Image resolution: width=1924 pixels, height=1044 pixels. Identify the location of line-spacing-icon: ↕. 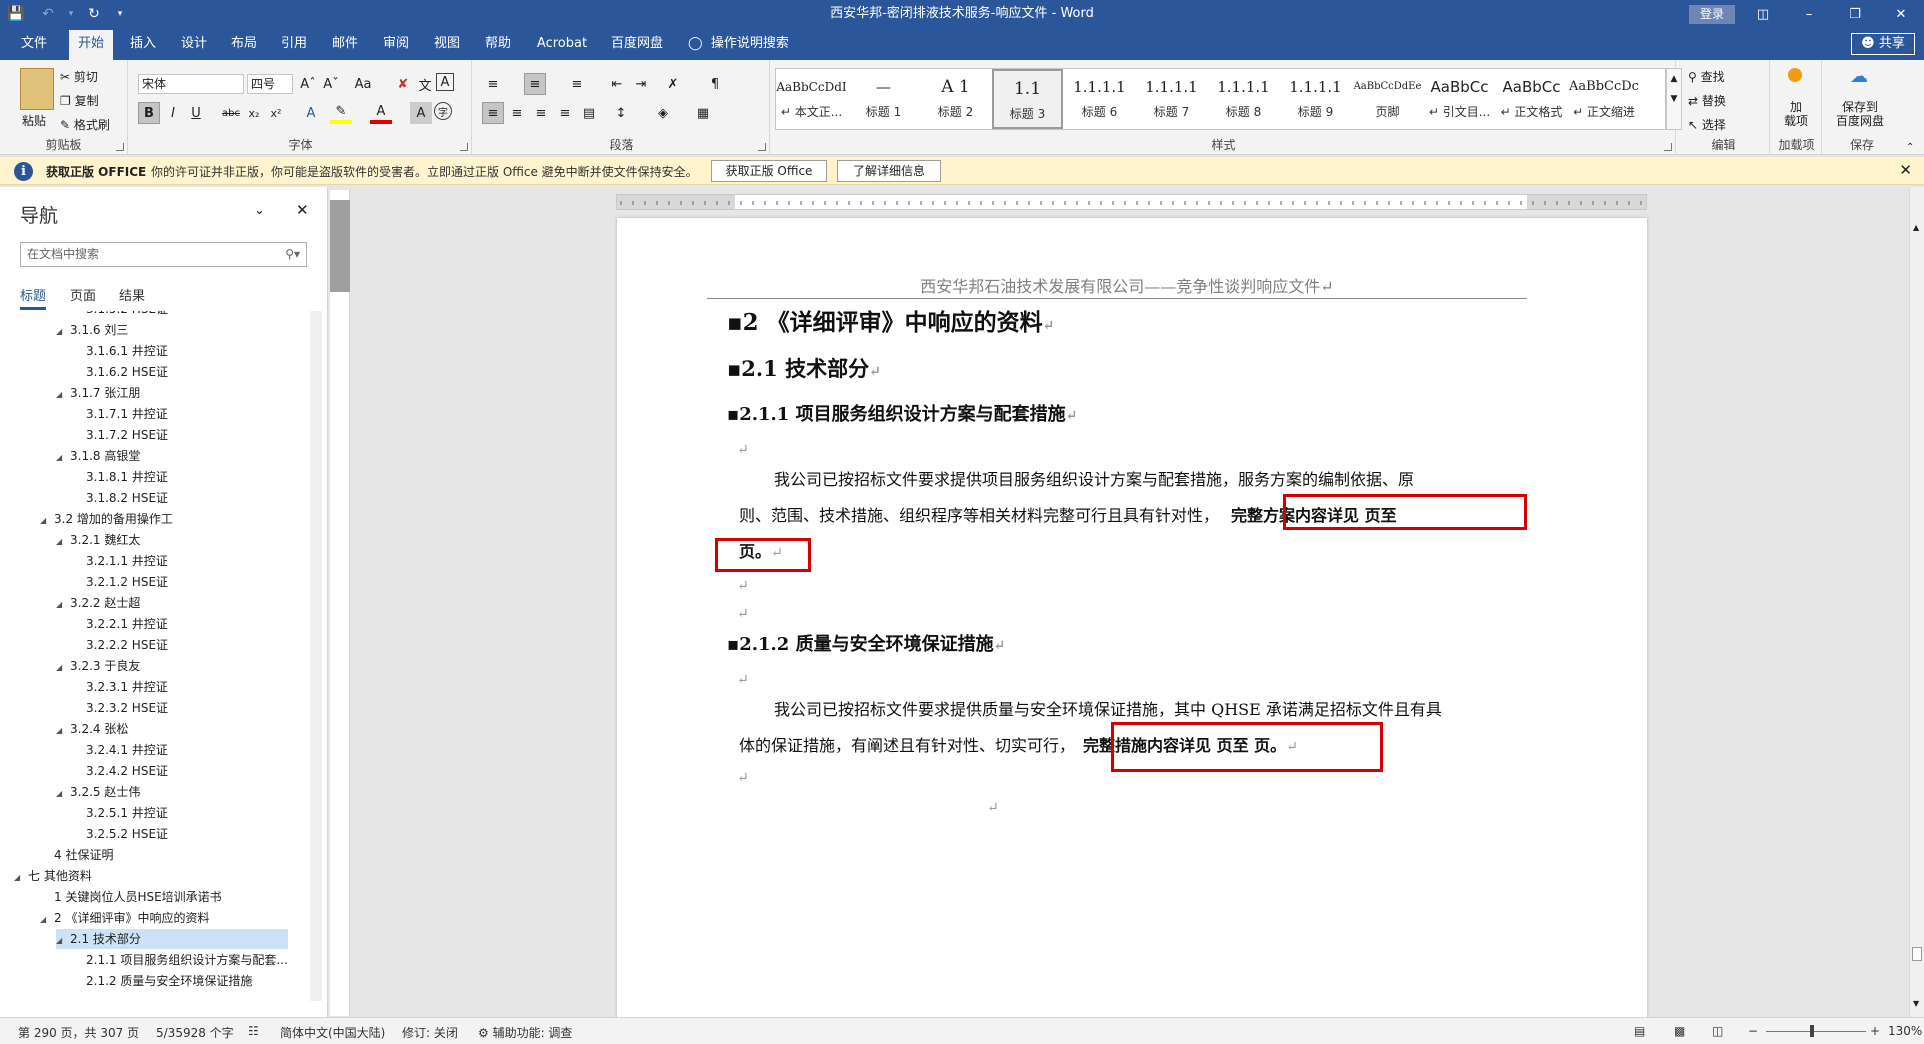
(621, 113).